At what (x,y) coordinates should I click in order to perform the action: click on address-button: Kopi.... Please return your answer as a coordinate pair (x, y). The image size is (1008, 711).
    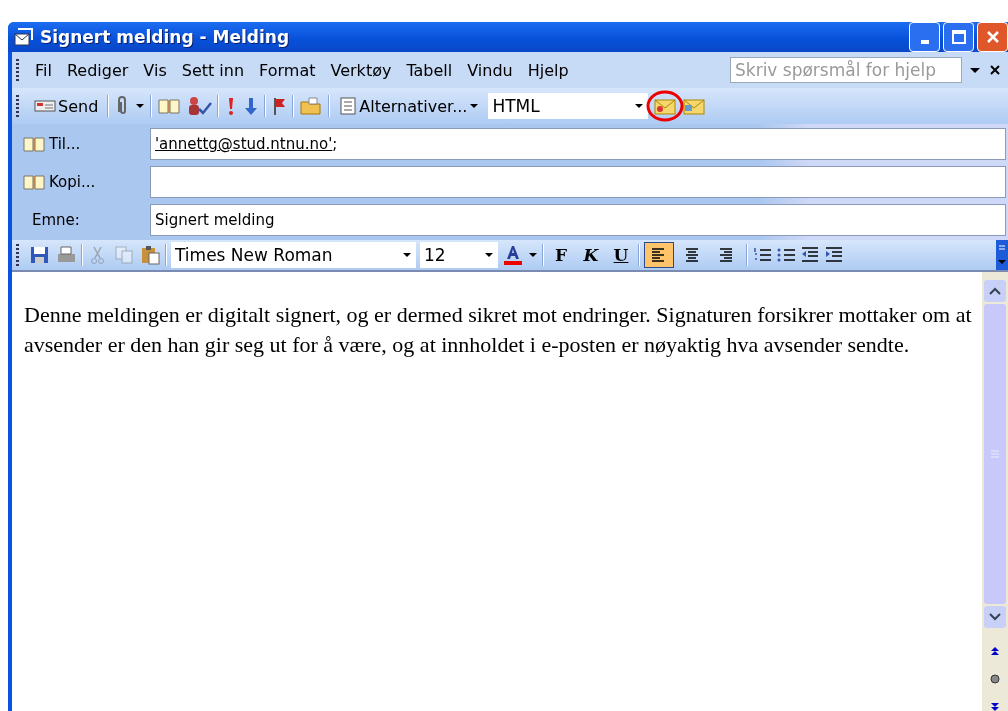
    Looking at the image, I should click on (82, 182).